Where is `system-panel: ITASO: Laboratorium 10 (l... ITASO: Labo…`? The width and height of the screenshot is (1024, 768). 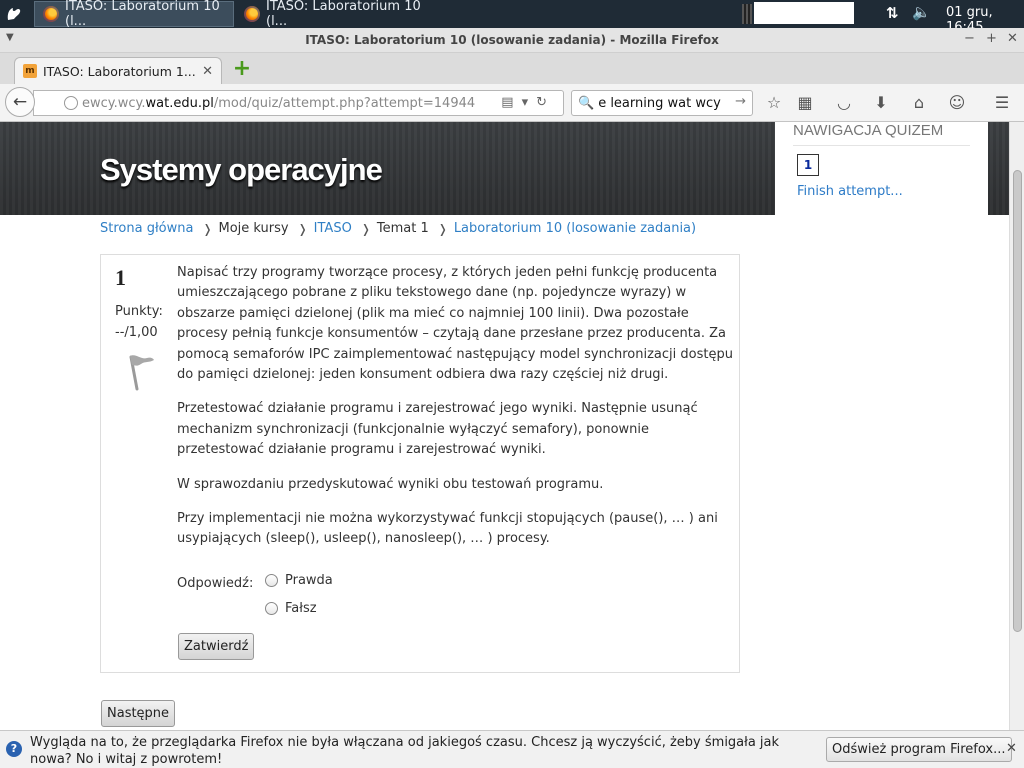 system-panel: ITASO: Laboratorium 10 (l... ITASO: Labo… is located at coordinates (512, 17).